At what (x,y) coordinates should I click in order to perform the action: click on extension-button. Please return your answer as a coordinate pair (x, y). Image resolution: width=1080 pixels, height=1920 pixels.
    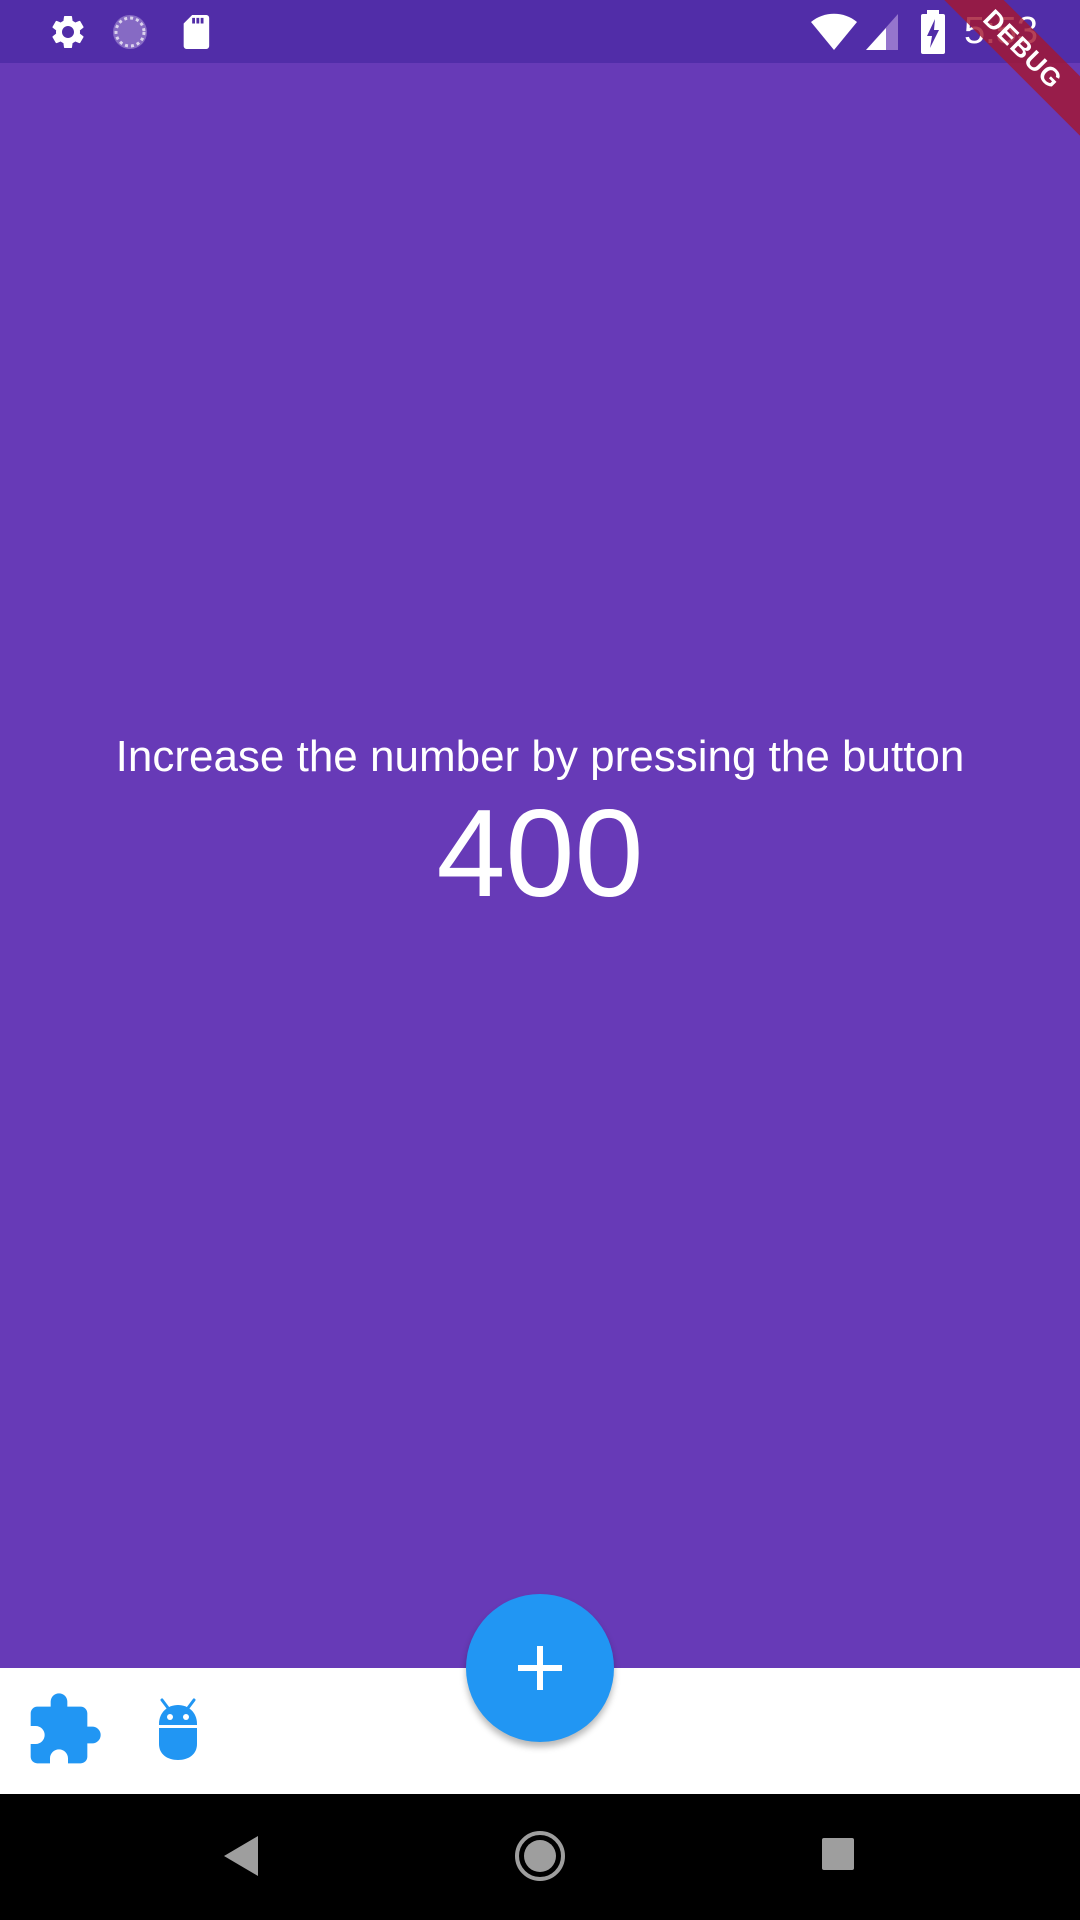
    Looking at the image, I should click on (64, 1730).